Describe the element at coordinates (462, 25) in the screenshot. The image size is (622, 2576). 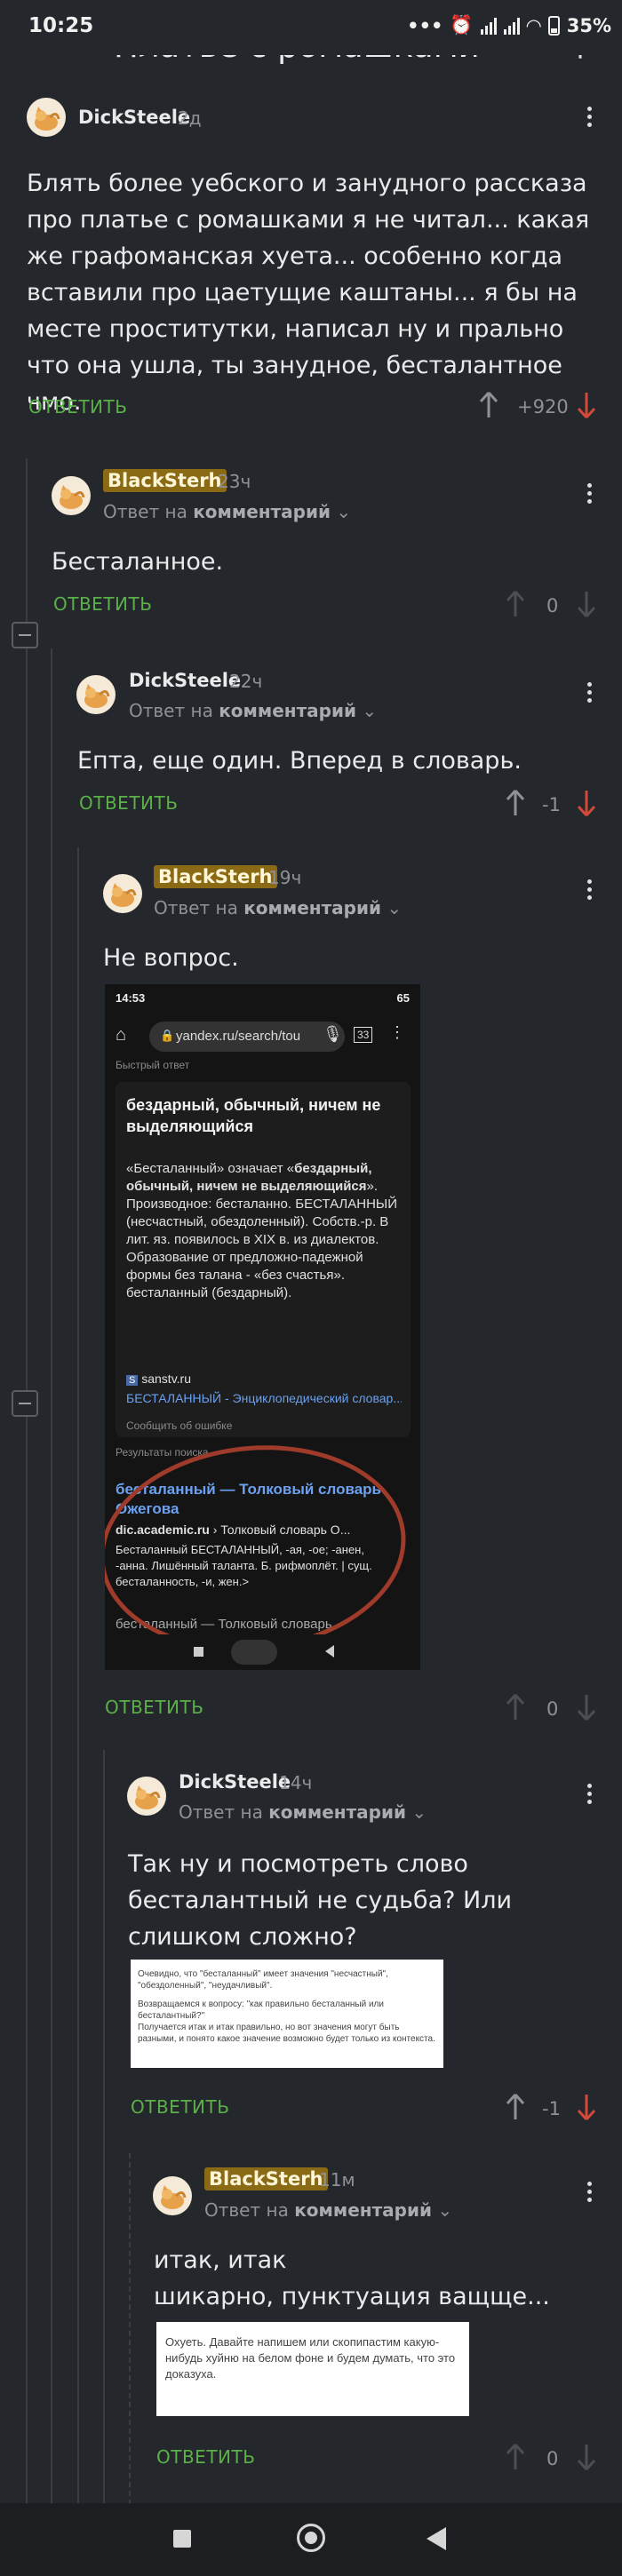
I see `alarm-icon: ⏰` at that location.